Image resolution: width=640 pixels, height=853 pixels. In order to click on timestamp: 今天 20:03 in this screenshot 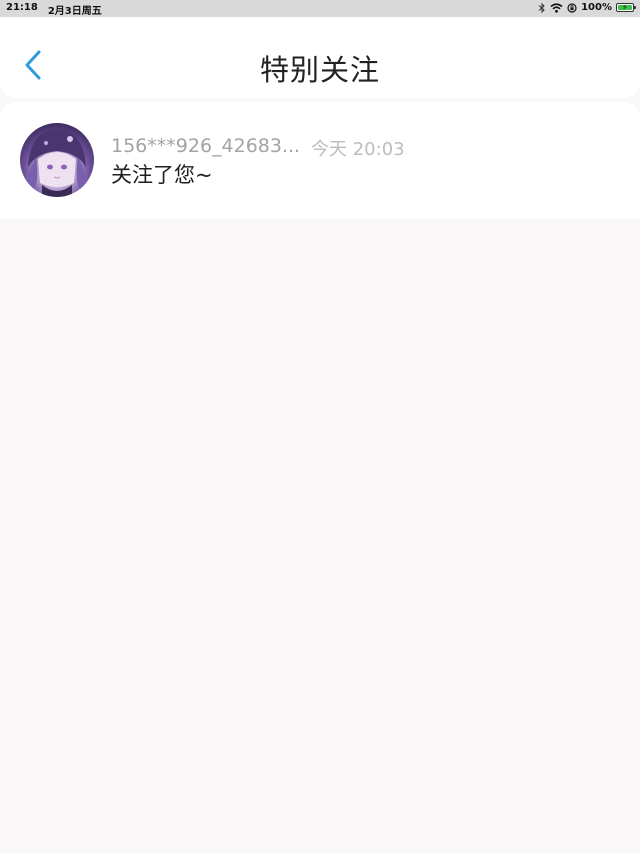, I will do `click(358, 149)`.